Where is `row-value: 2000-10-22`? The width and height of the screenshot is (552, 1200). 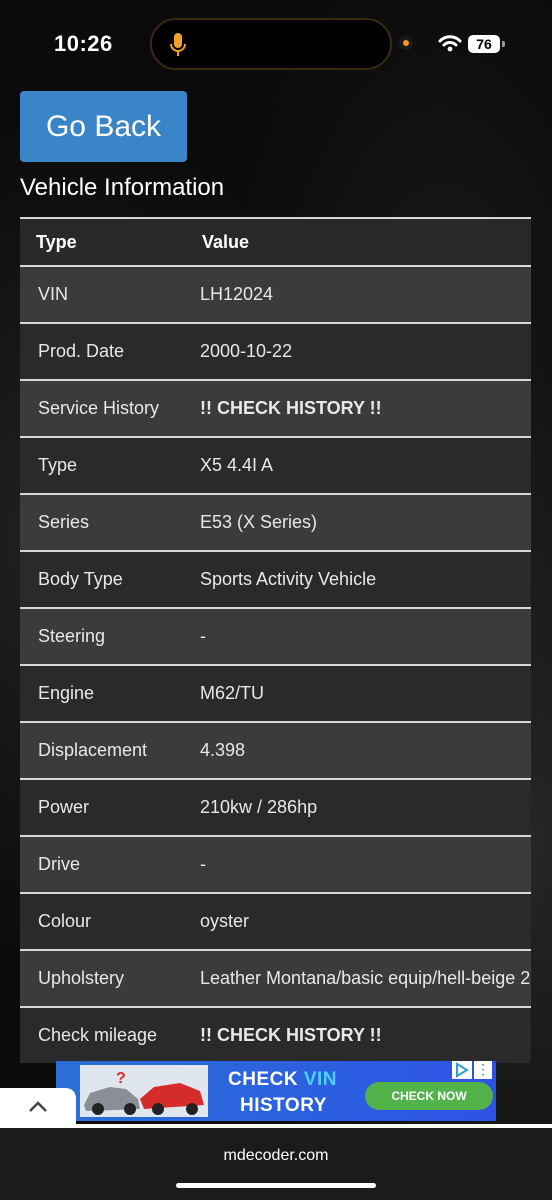
row-value: 2000-10-22 is located at coordinates (350, 351).